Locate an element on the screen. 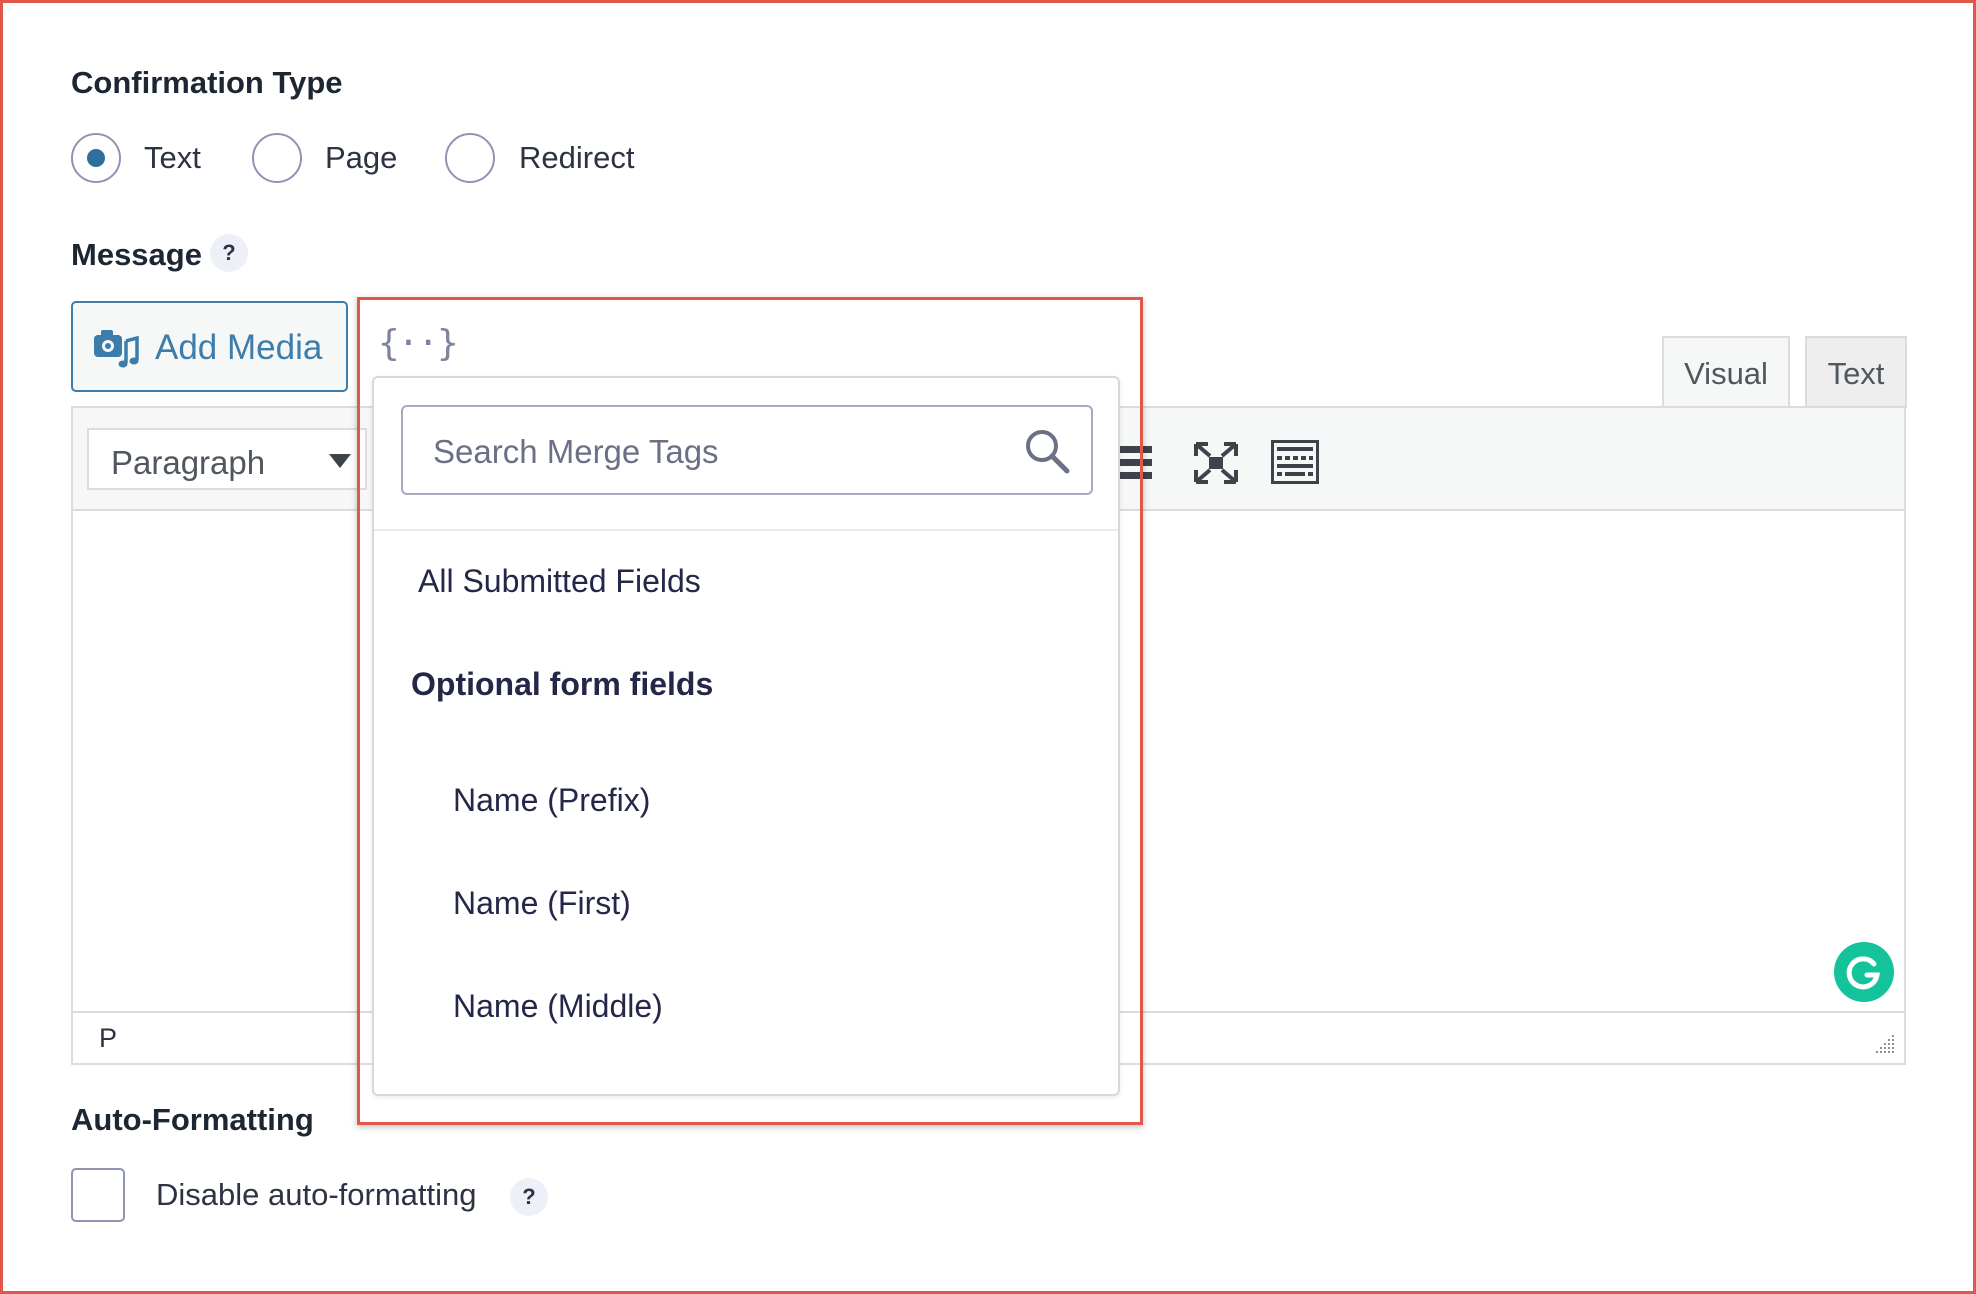 Image resolution: width=1976 pixels, height=1294 pixels. radio-redirect-label: Redirect is located at coordinates (576, 158).